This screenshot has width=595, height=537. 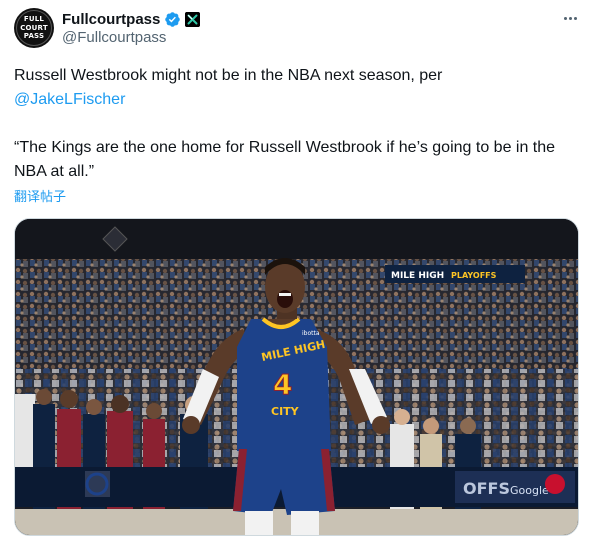 I want to click on jersey-bottom-text: CITY, so click(x=285, y=411).